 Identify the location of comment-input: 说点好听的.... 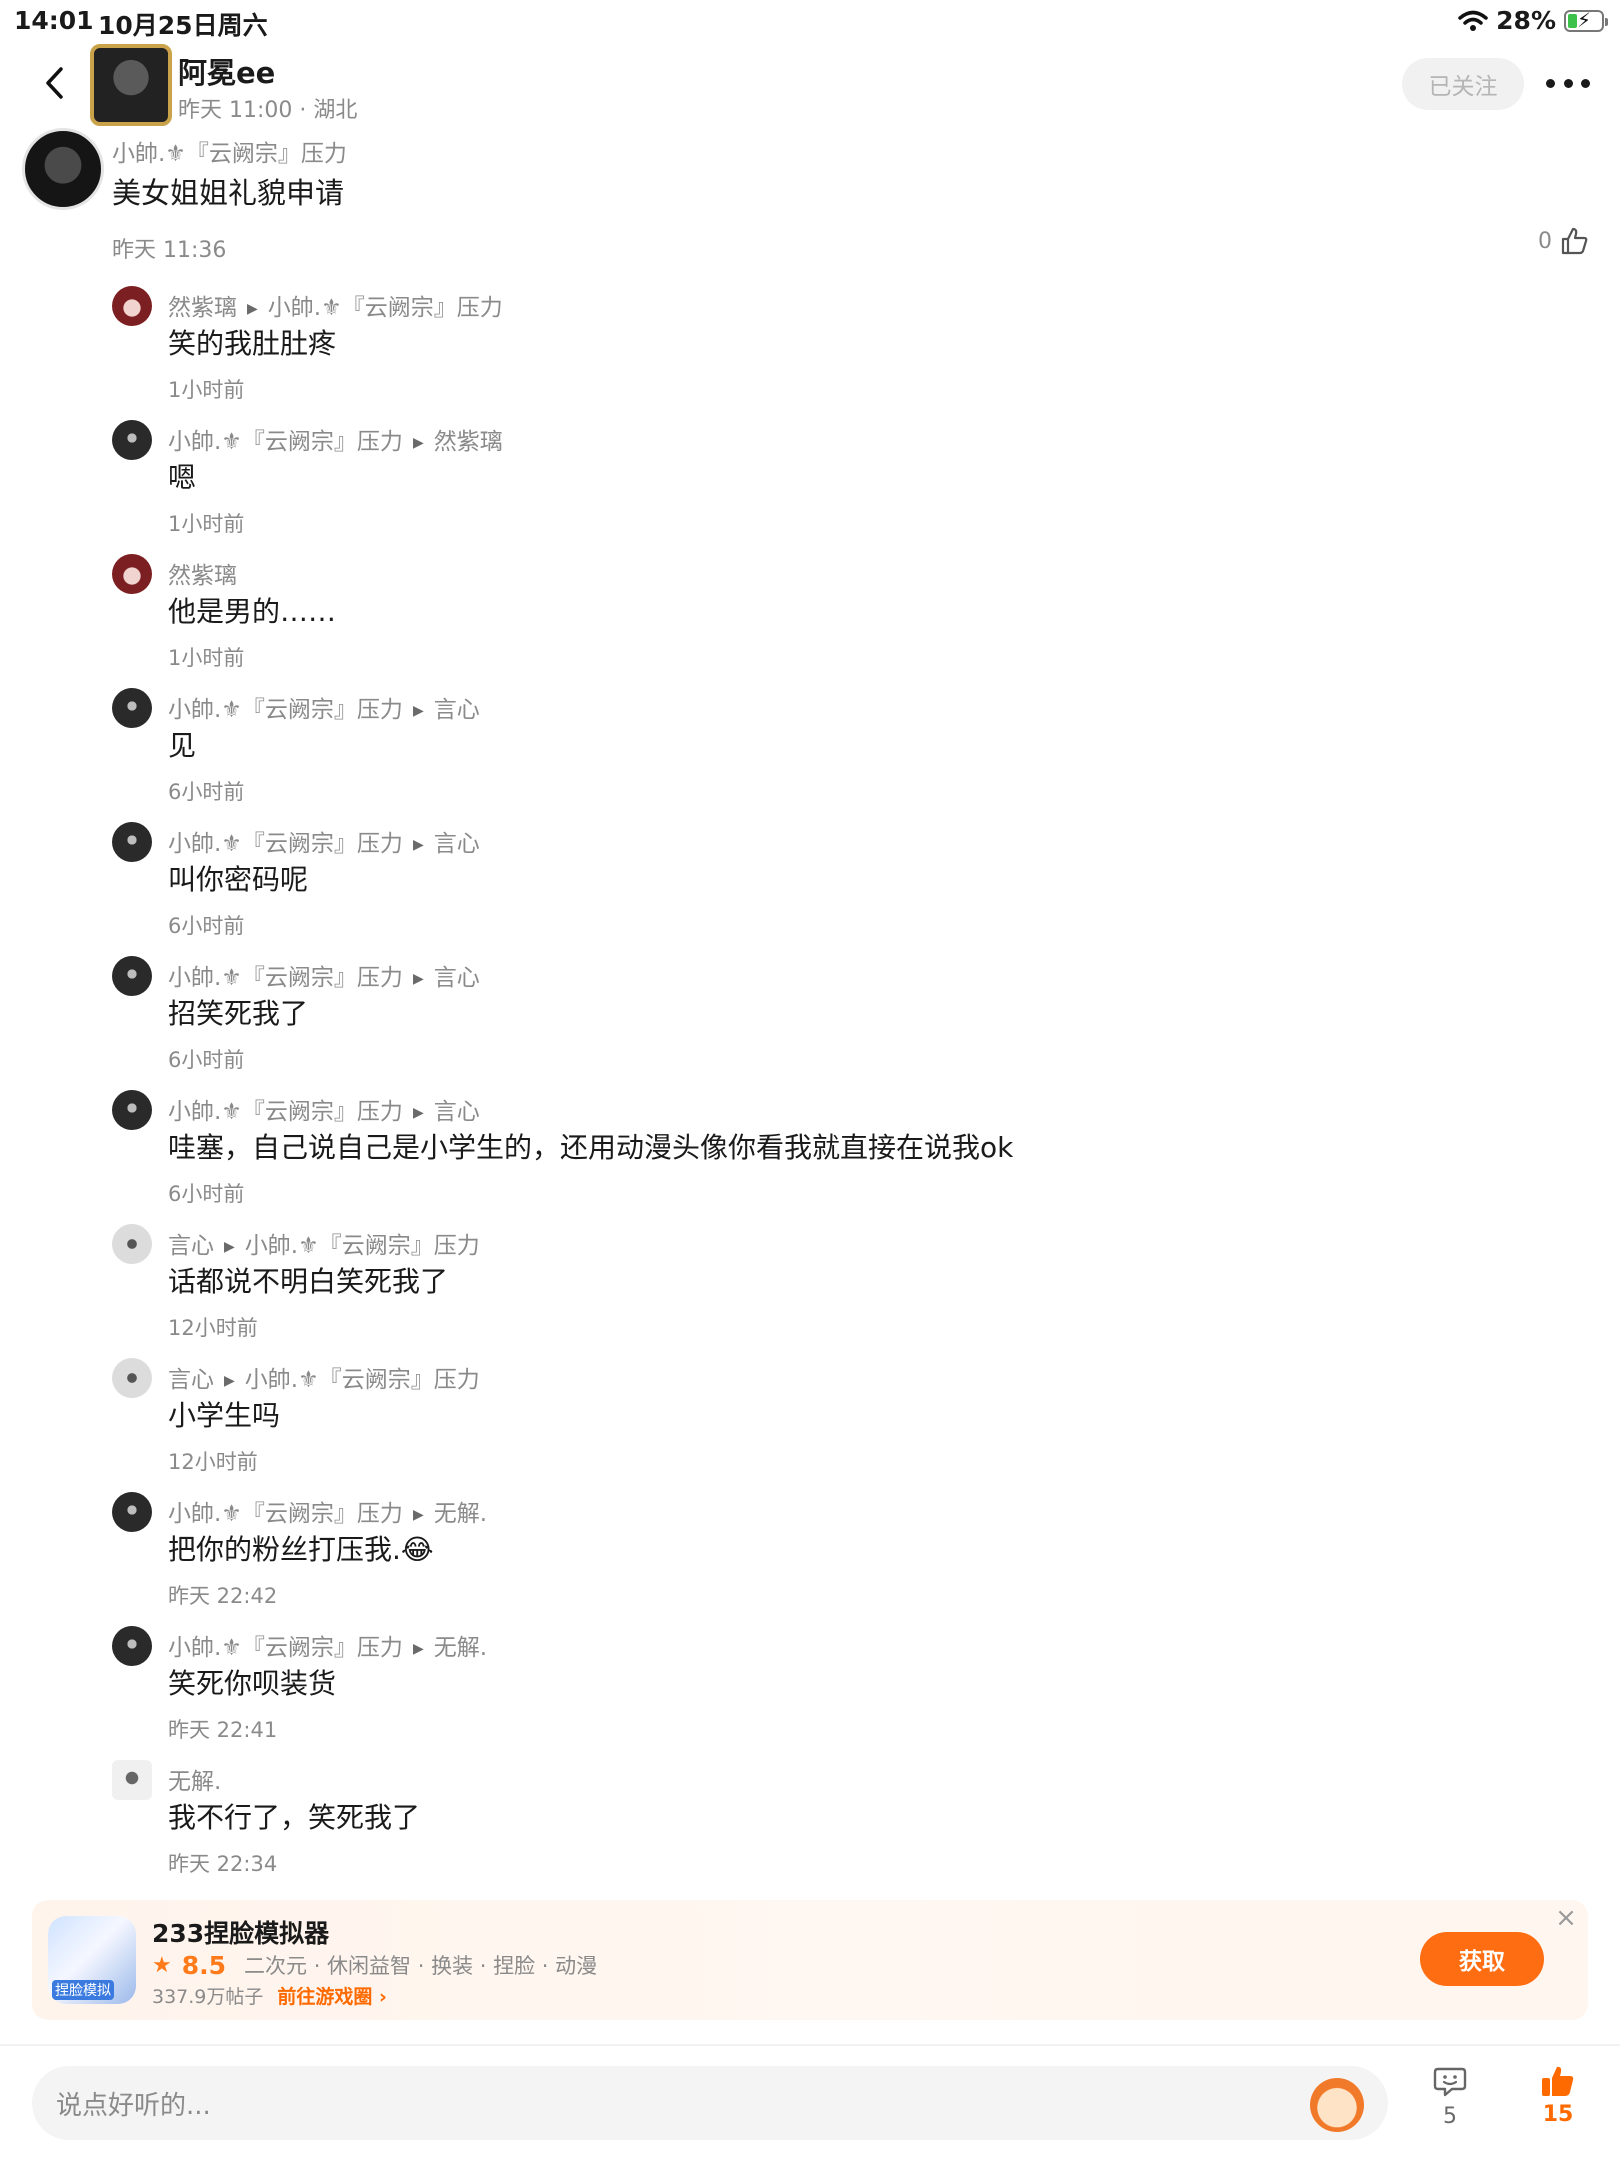
(710, 2103).